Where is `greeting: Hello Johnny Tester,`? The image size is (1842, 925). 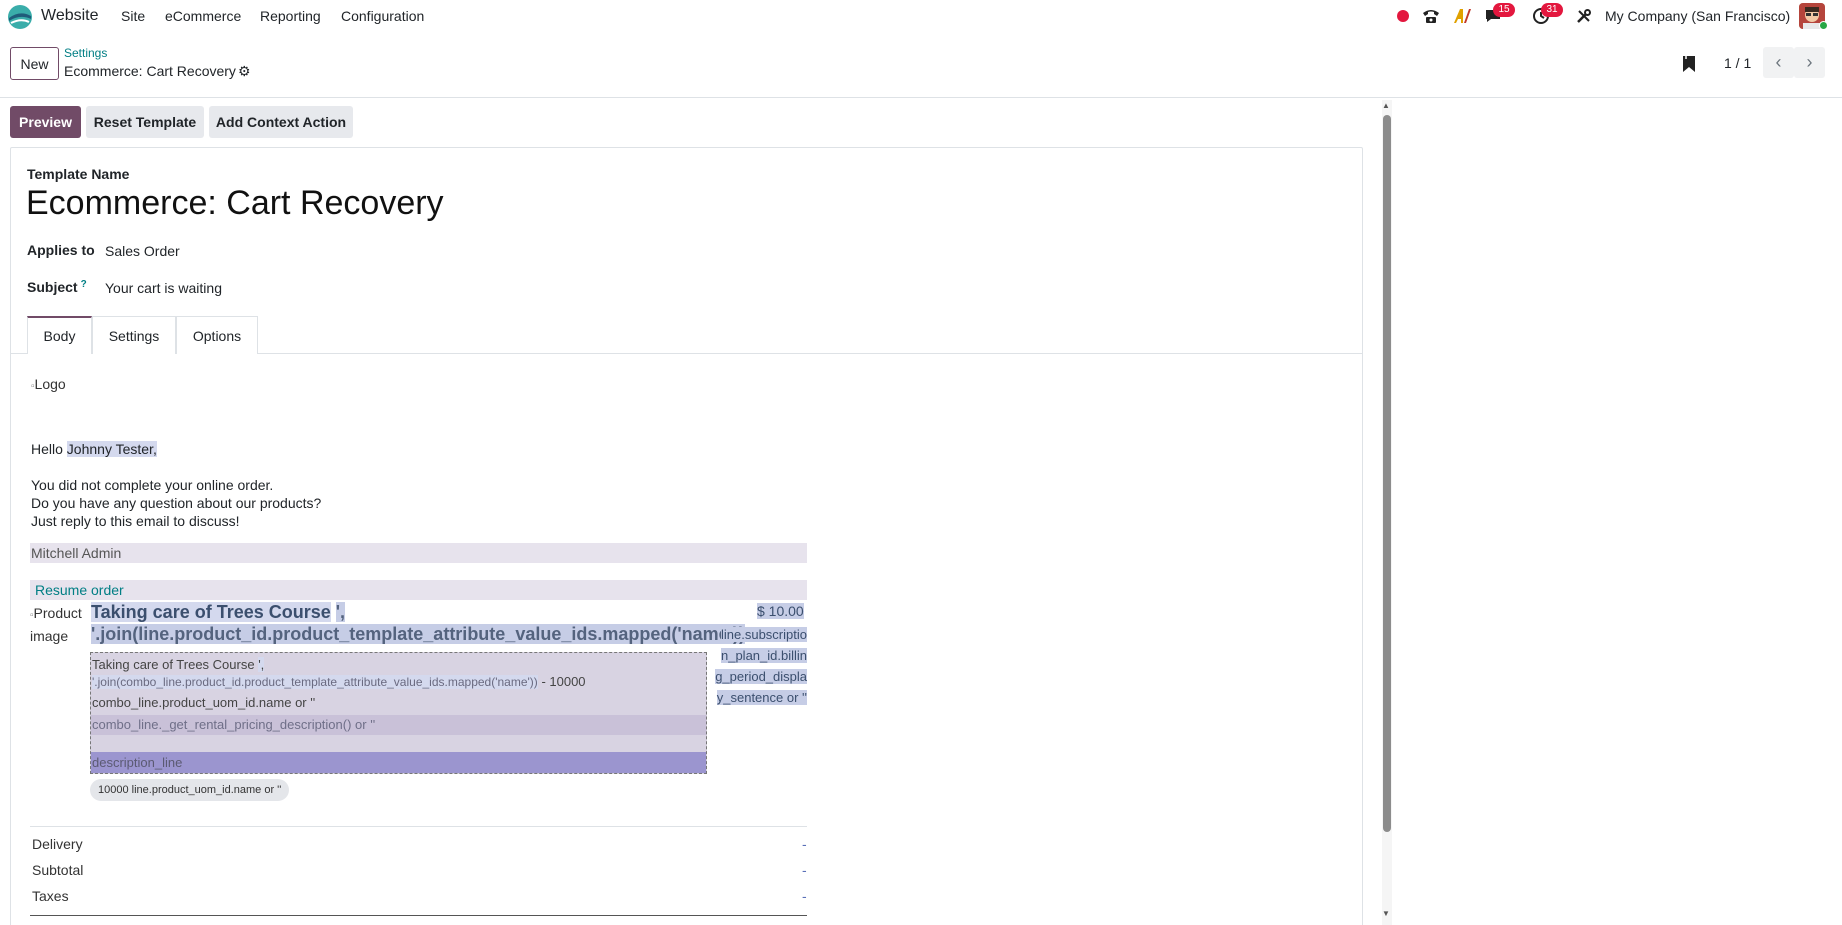 greeting: Hello Johnny Tester, is located at coordinates (94, 449).